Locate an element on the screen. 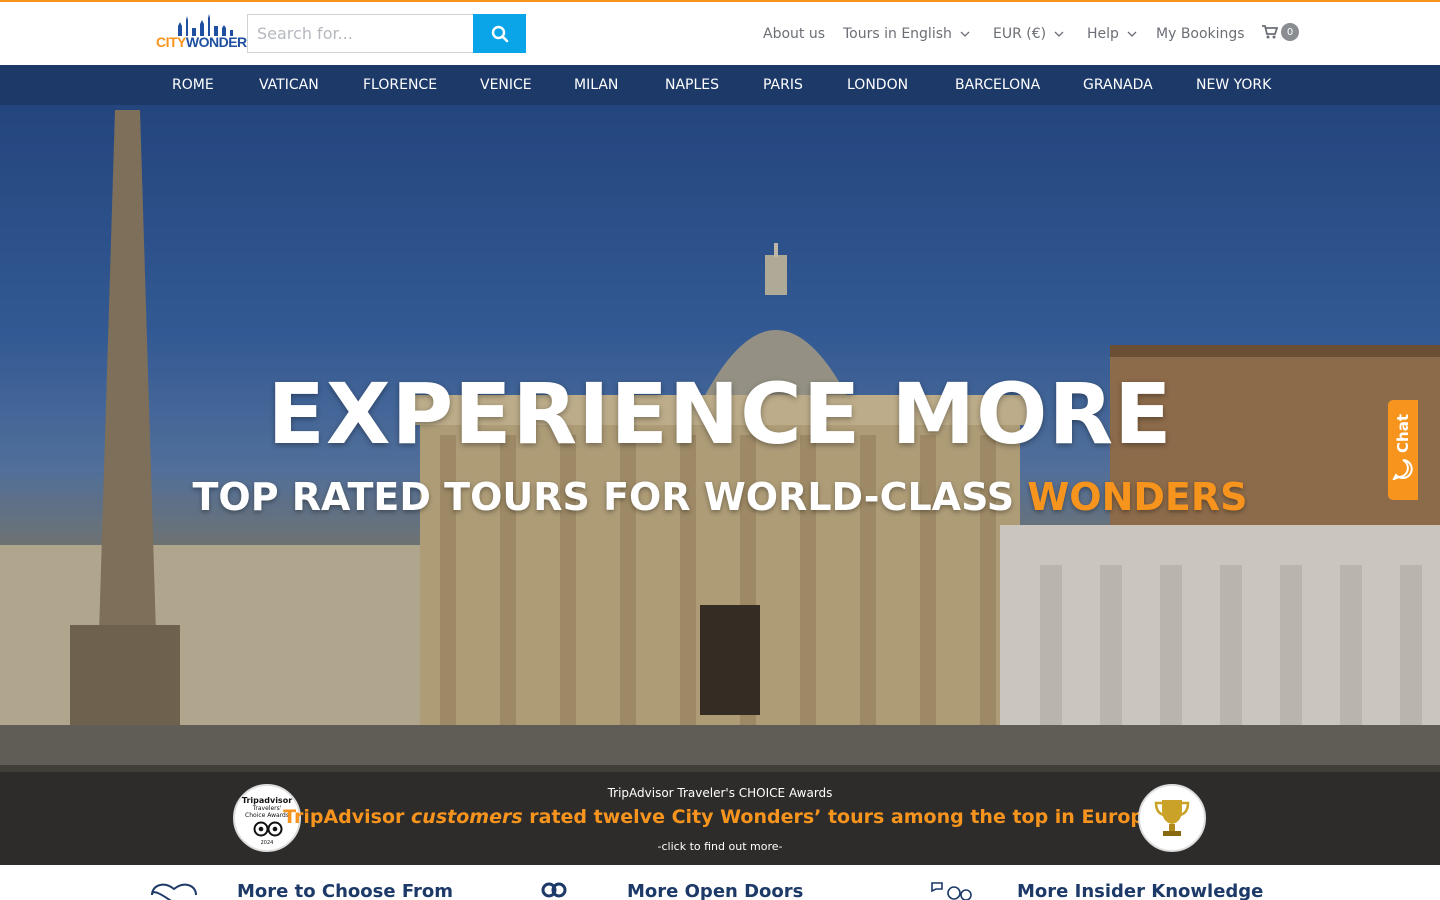  city-link-barcelona: BARCELONA is located at coordinates (997, 85).